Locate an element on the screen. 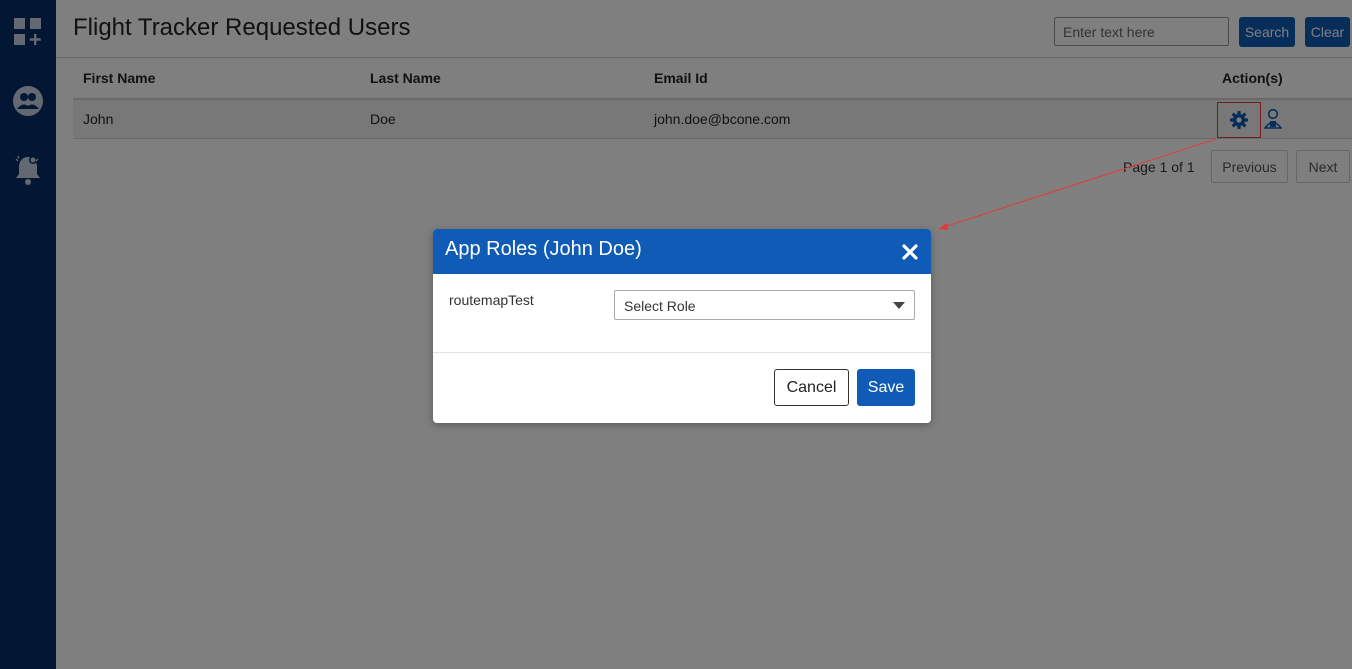  cancel-button: Cancel is located at coordinates (811, 387).